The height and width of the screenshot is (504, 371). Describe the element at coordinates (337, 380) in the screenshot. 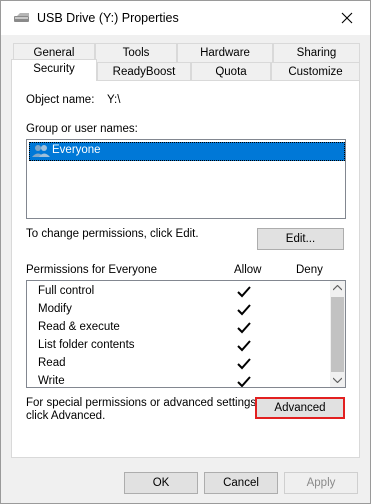

I see `scroll-down-icon` at that location.